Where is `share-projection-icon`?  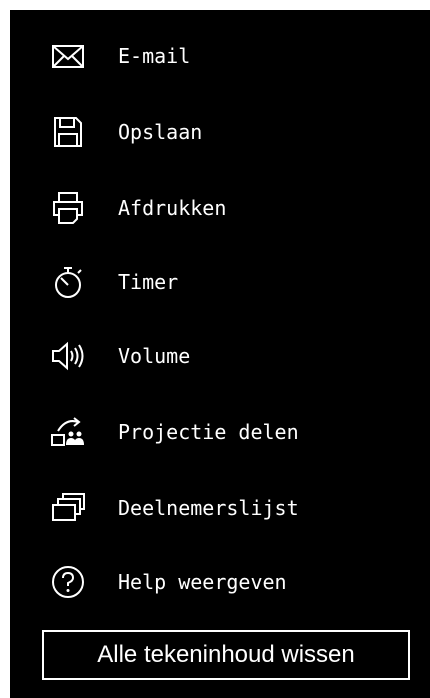
share-projection-icon is located at coordinates (68, 432).